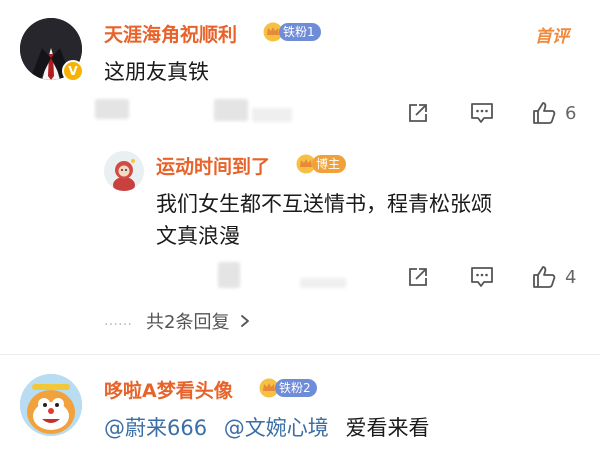  I want to click on like-button: 6, so click(553, 113).